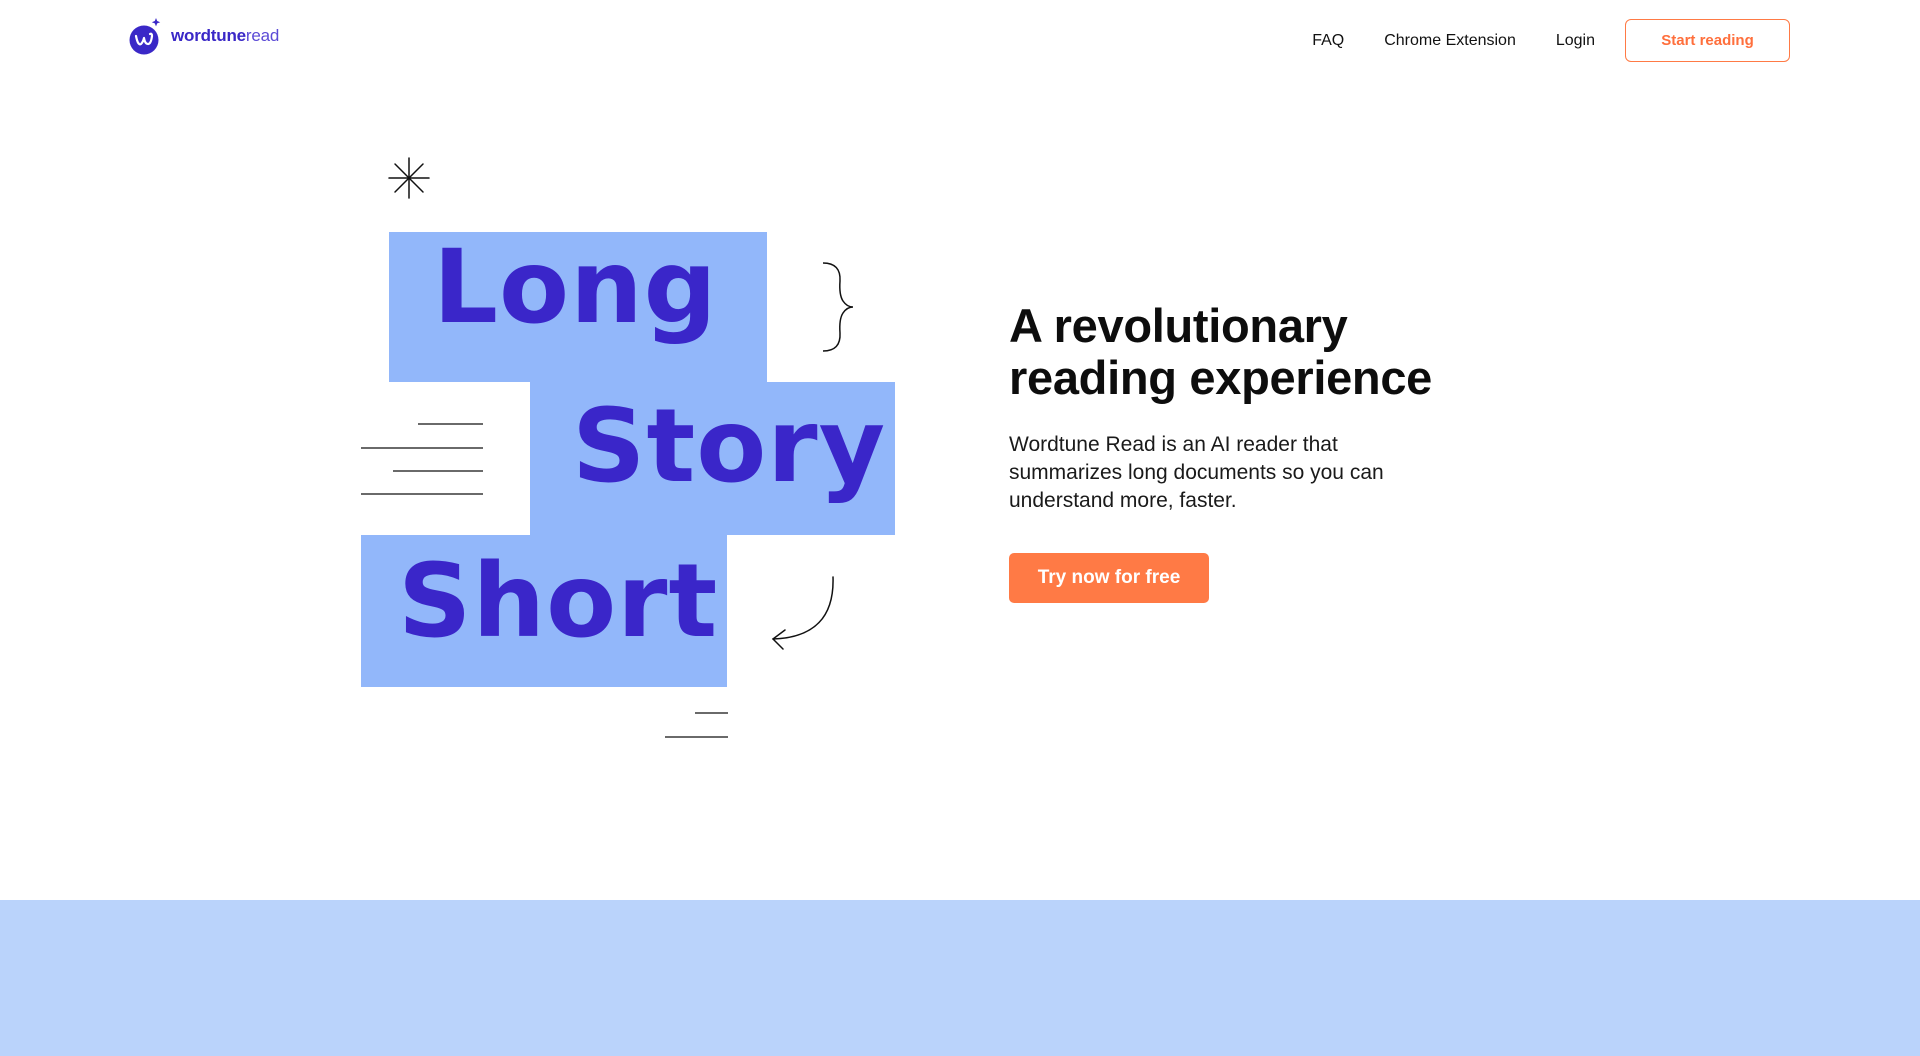 The width and height of the screenshot is (1920, 1056). I want to click on nav-login-link: Login, so click(1575, 41).